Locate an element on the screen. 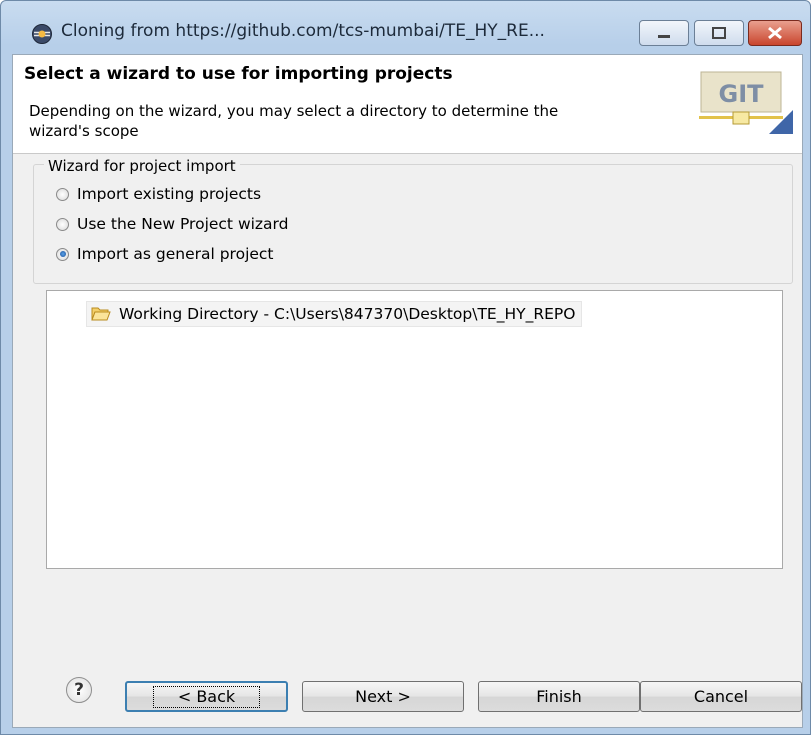  close-button is located at coordinates (775, 33).